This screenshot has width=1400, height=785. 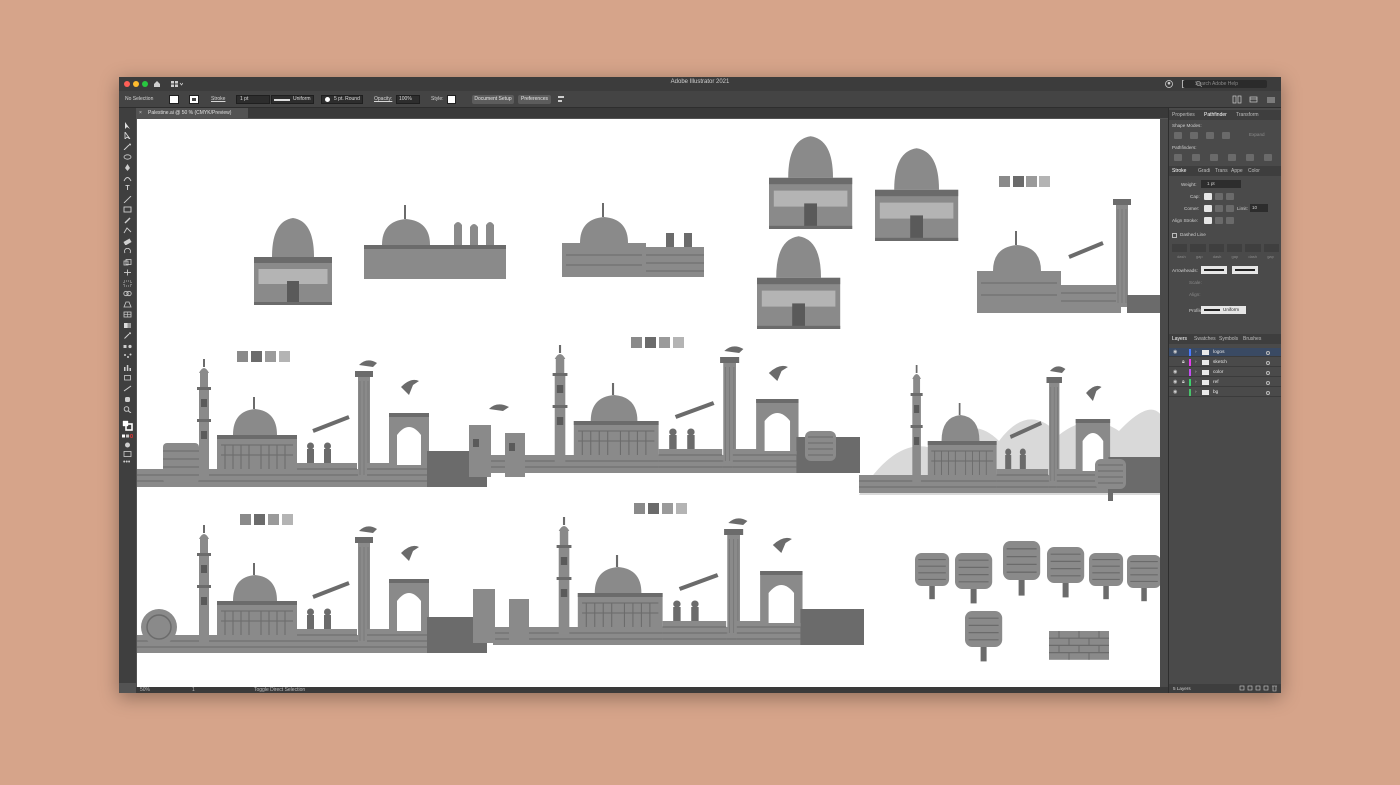 What do you see at coordinates (1254, 171) in the screenshot?
I see `tab-color: Color` at bounding box center [1254, 171].